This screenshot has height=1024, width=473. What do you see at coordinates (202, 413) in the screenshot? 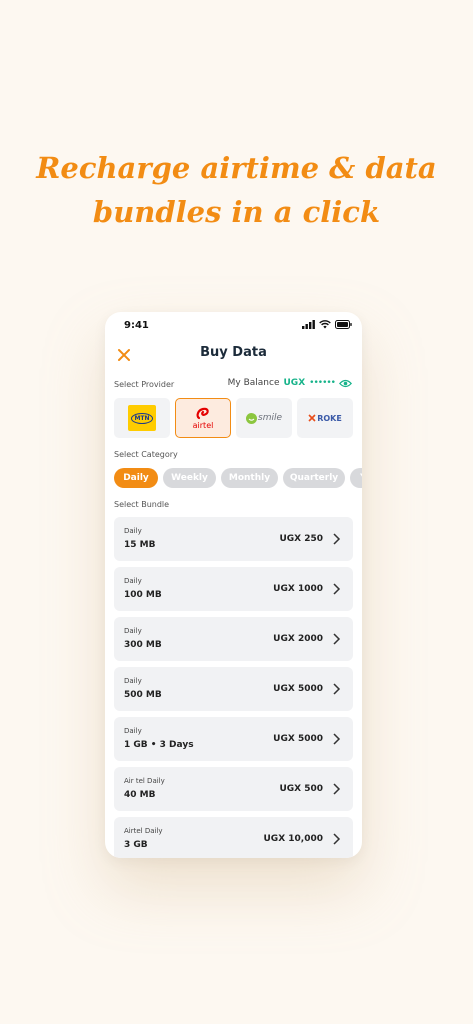
I see `airtel-swirl-icon` at bounding box center [202, 413].